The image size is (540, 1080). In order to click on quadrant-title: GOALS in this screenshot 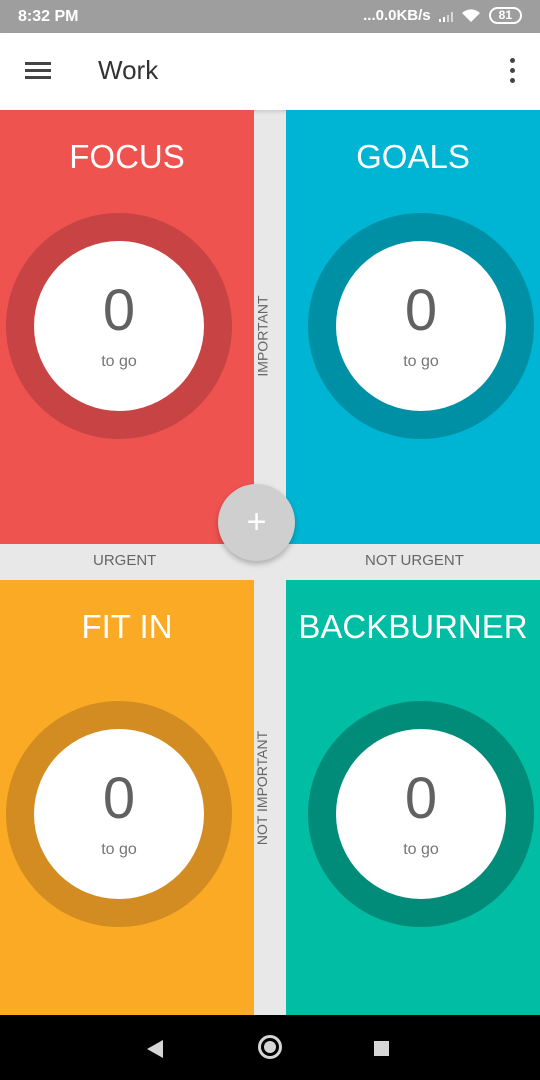, I will do `click(413, 156)`.